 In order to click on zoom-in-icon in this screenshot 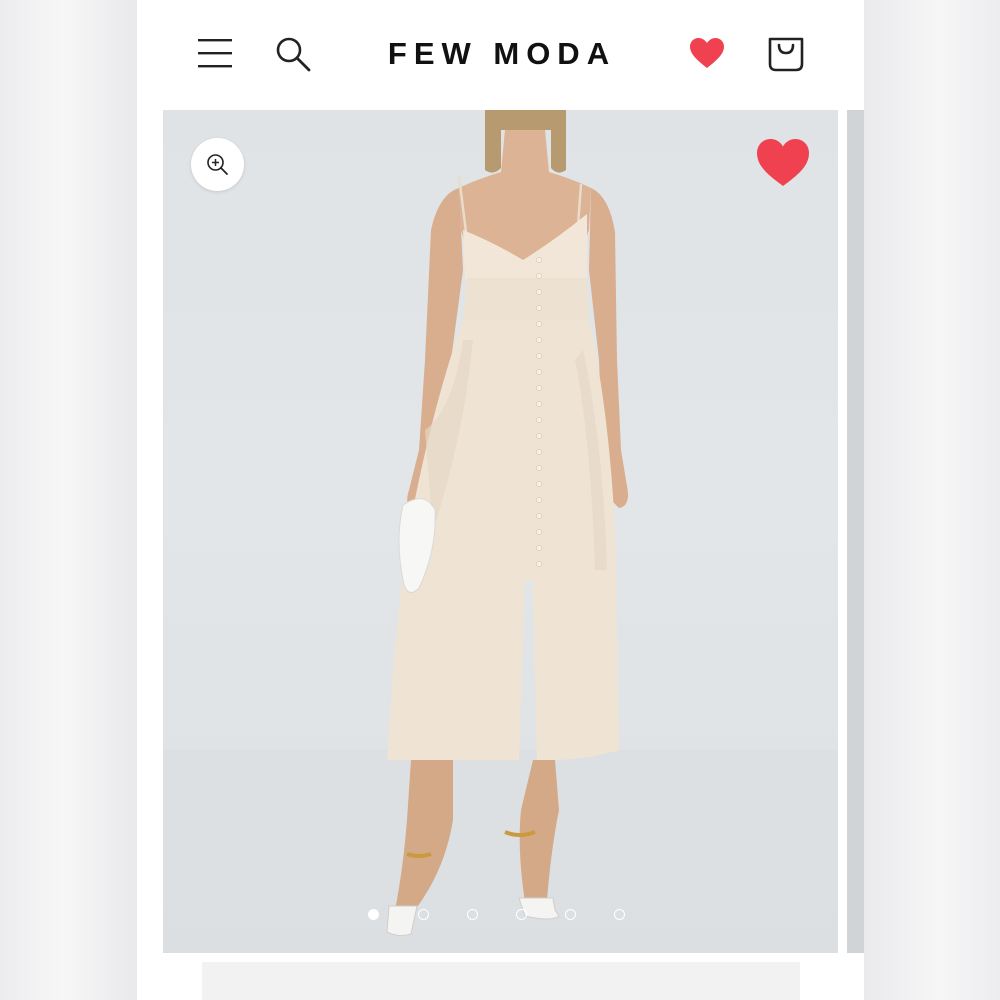, I will do `click(217, 164)`.